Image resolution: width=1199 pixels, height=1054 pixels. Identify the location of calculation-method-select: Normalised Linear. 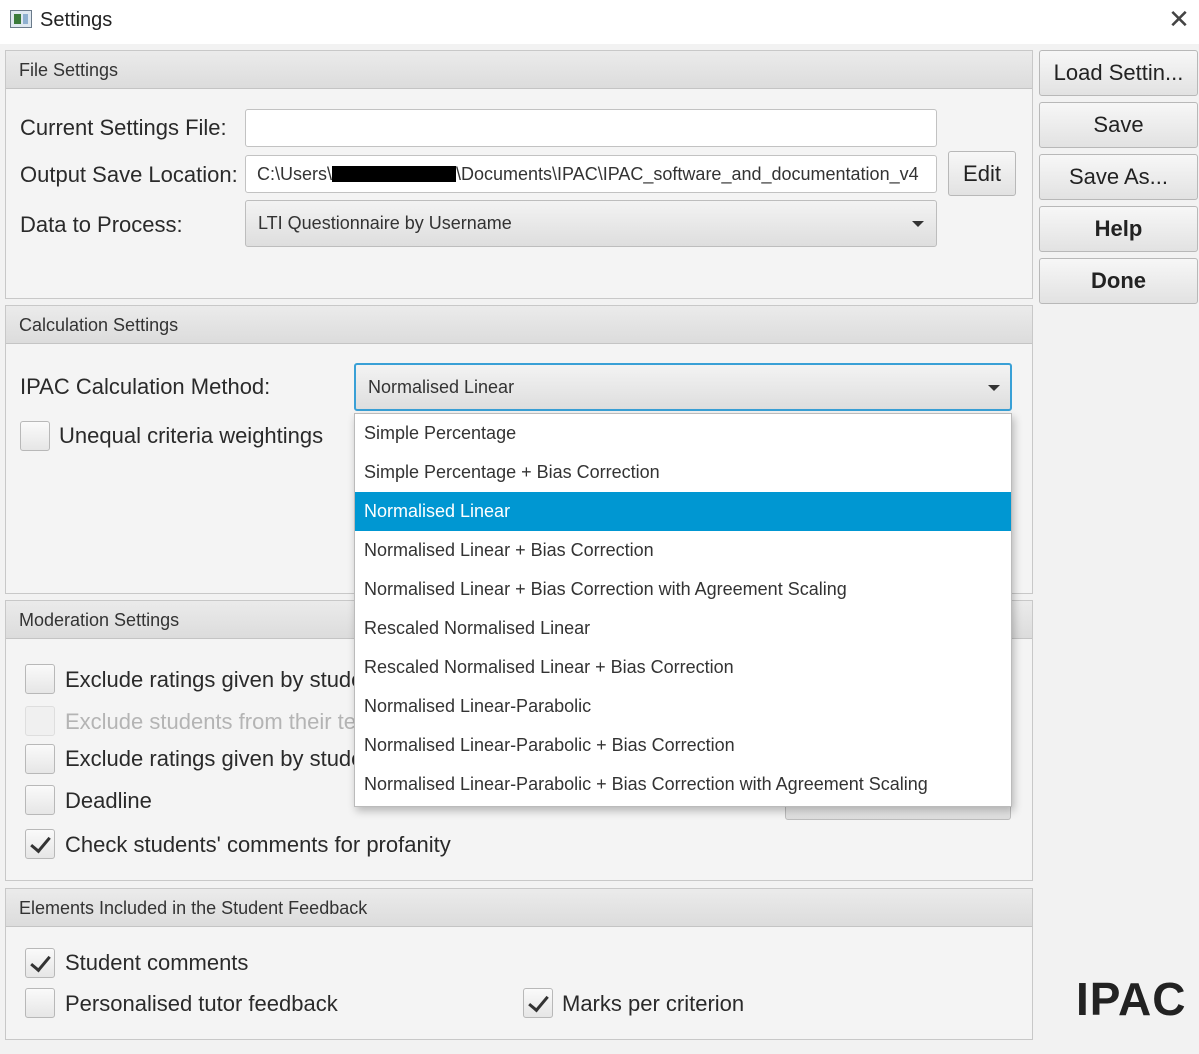
(683, 387).